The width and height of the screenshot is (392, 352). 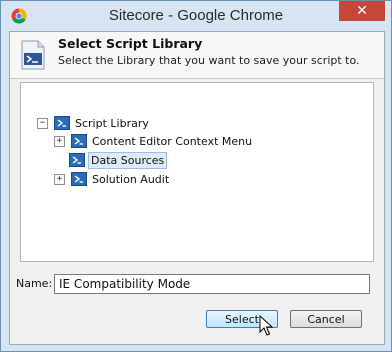 I want to click on title-bar: Sitecore - Google Chrome ✕, so click(x=196, y=15).